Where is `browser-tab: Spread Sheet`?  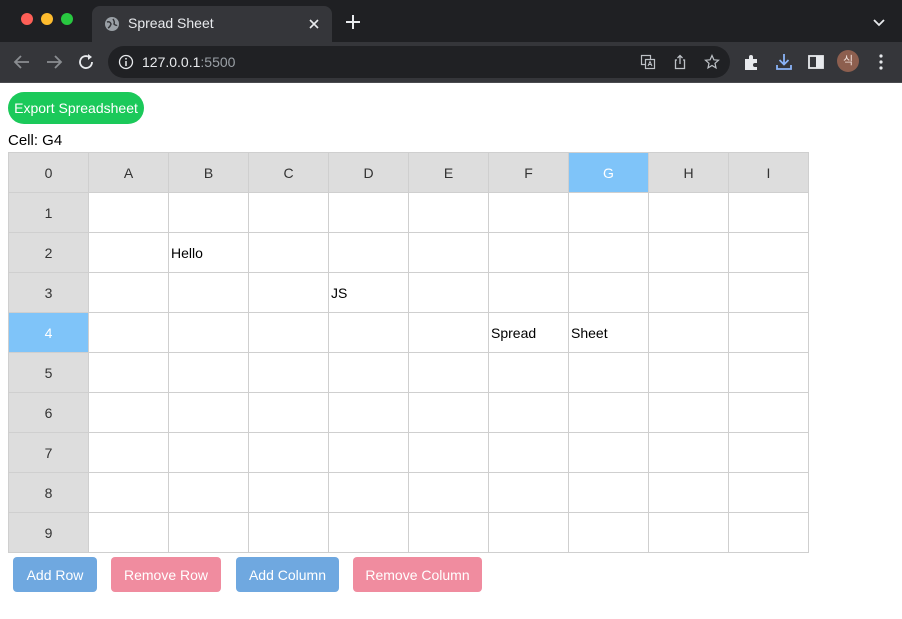 browser-tab: Spread Sheet is located at coordinates (212, 24).